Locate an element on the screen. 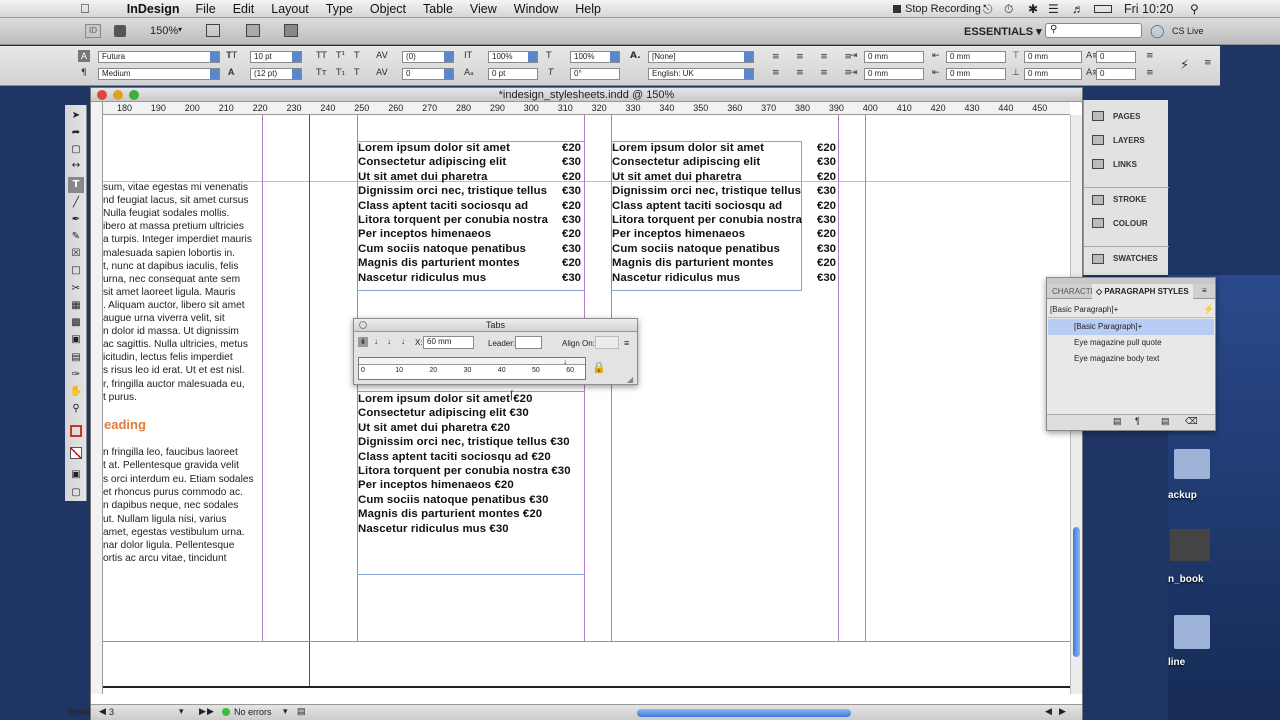 This screenshot has height=720, width=1280. screen-mode-icon is located at coordinates (253, 30).